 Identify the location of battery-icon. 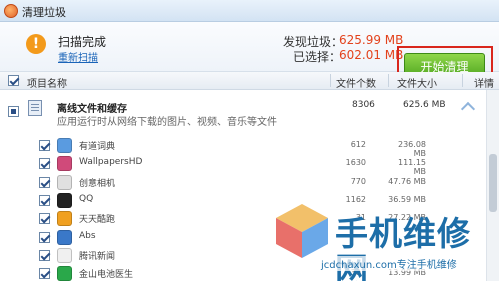
(64, 273).